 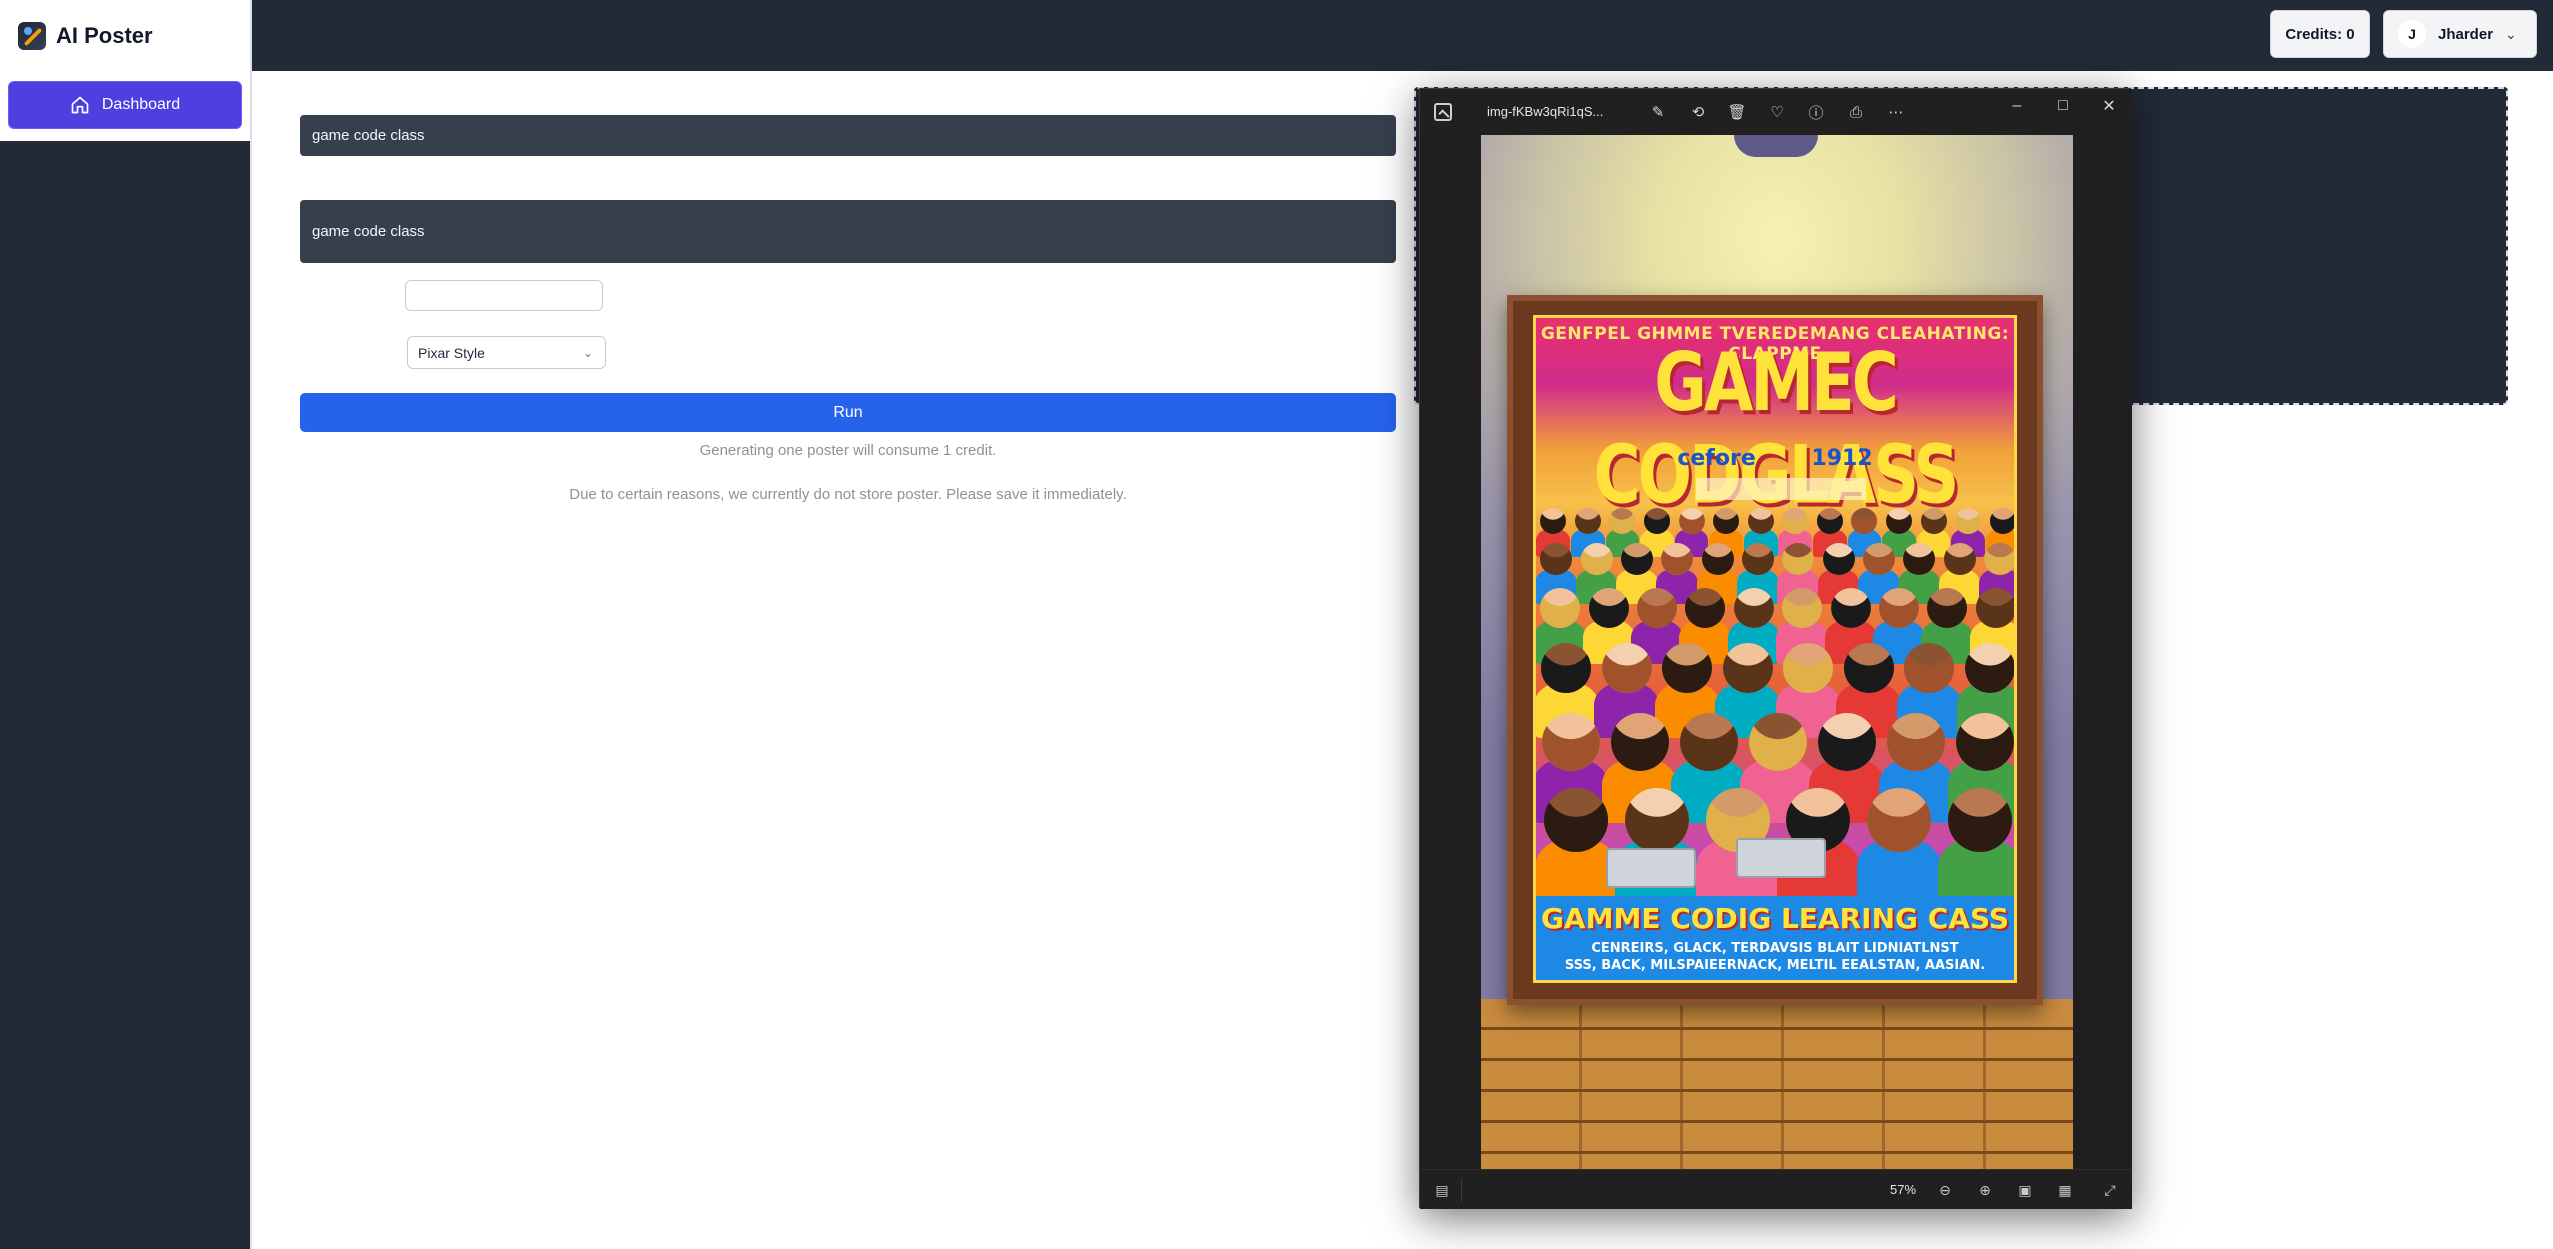 I want to click on fullscreen-icon: ⤢, so click(x=2110, y=1190).